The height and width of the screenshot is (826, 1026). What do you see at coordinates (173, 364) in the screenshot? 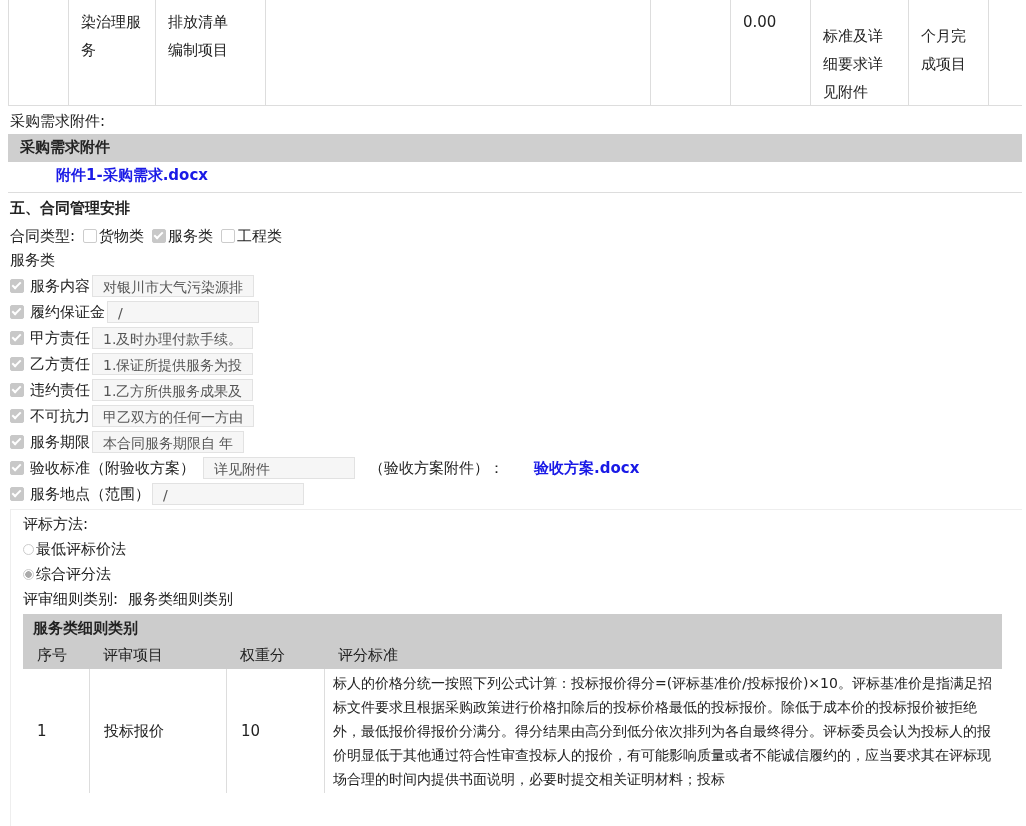
I see `input-field: 1.保证所提供服务为投` at bounding box center [173, 364].